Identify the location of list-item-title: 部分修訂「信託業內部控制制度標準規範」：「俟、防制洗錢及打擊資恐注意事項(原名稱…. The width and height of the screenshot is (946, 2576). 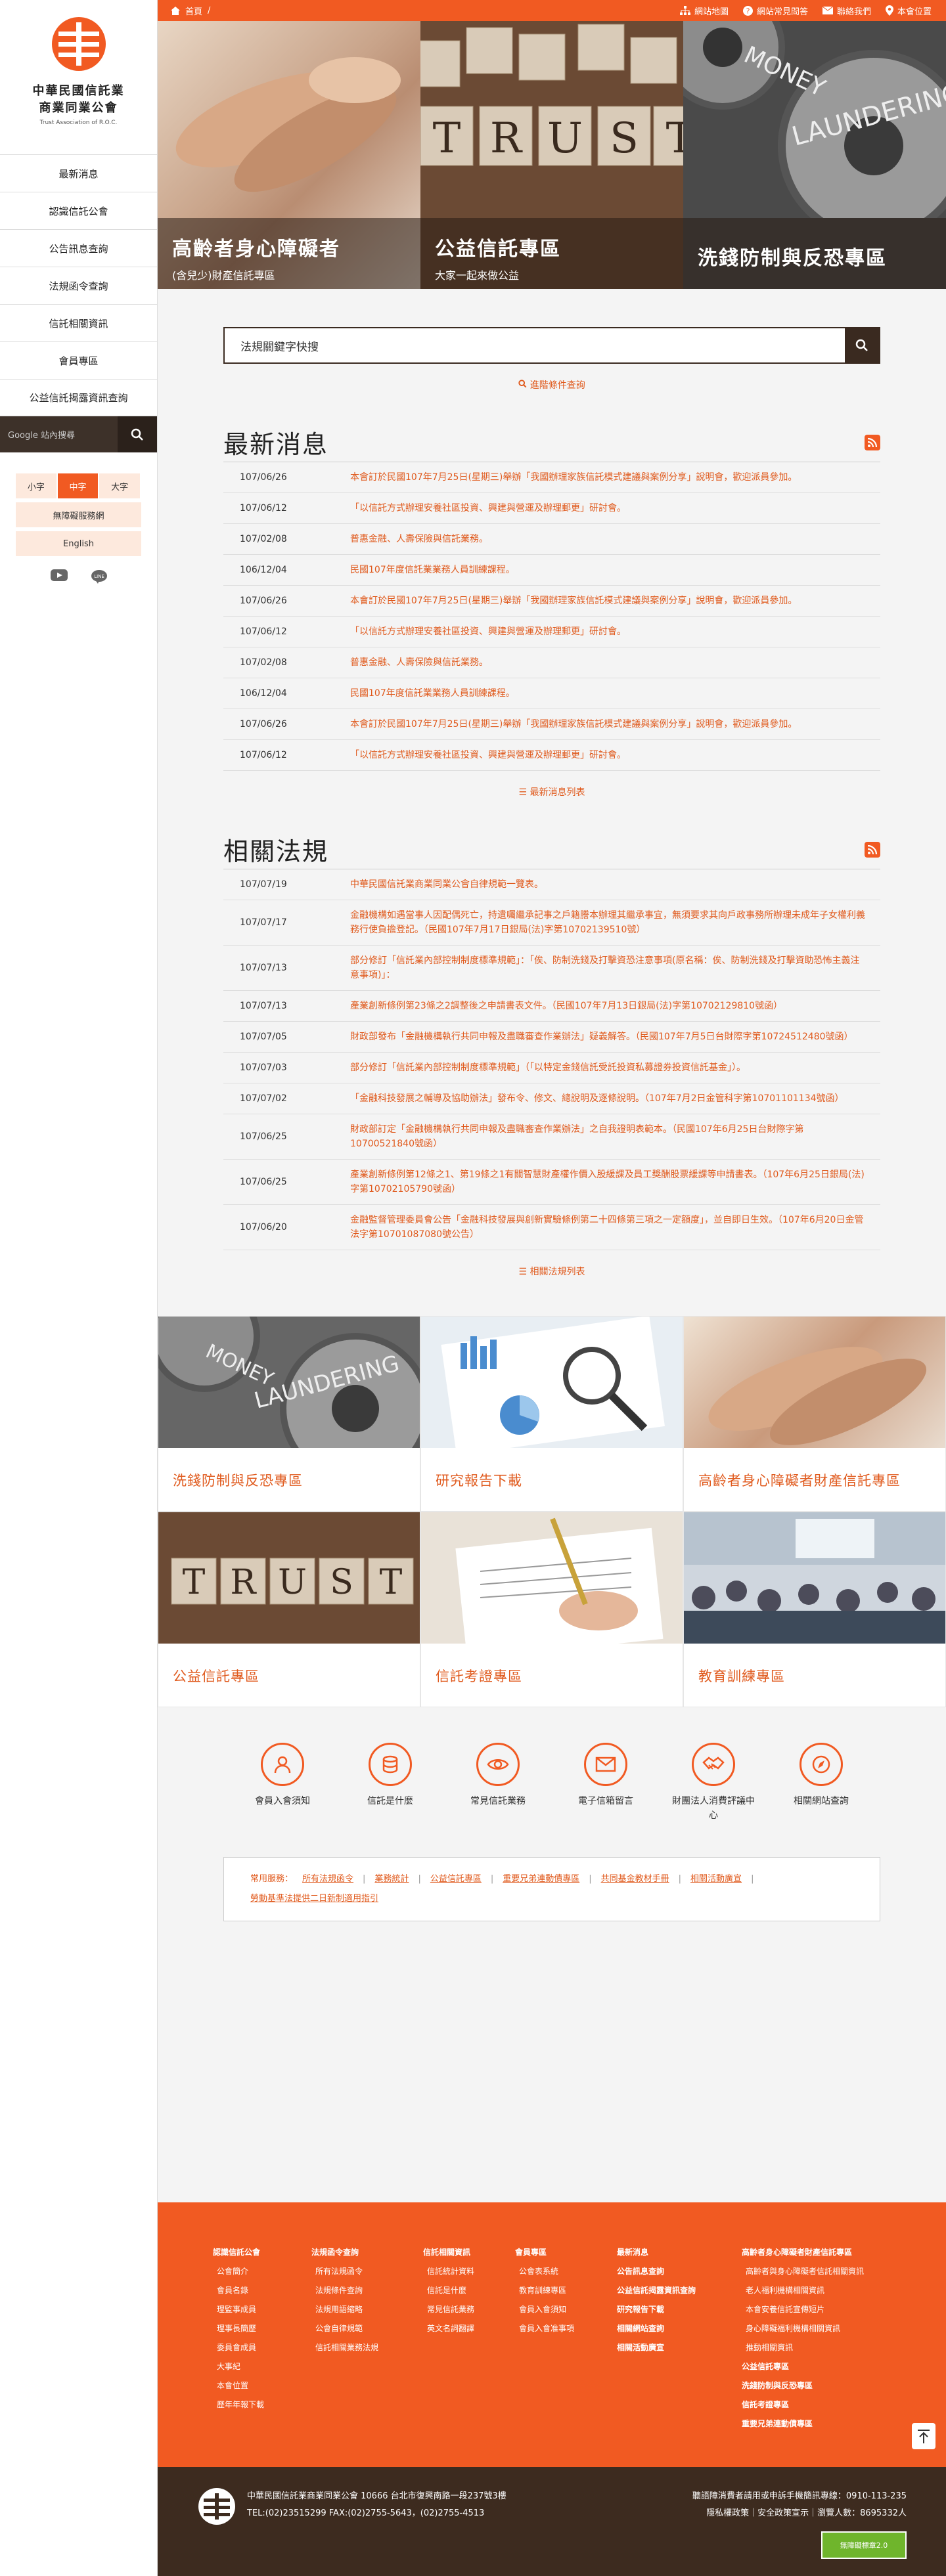
(615, 967).